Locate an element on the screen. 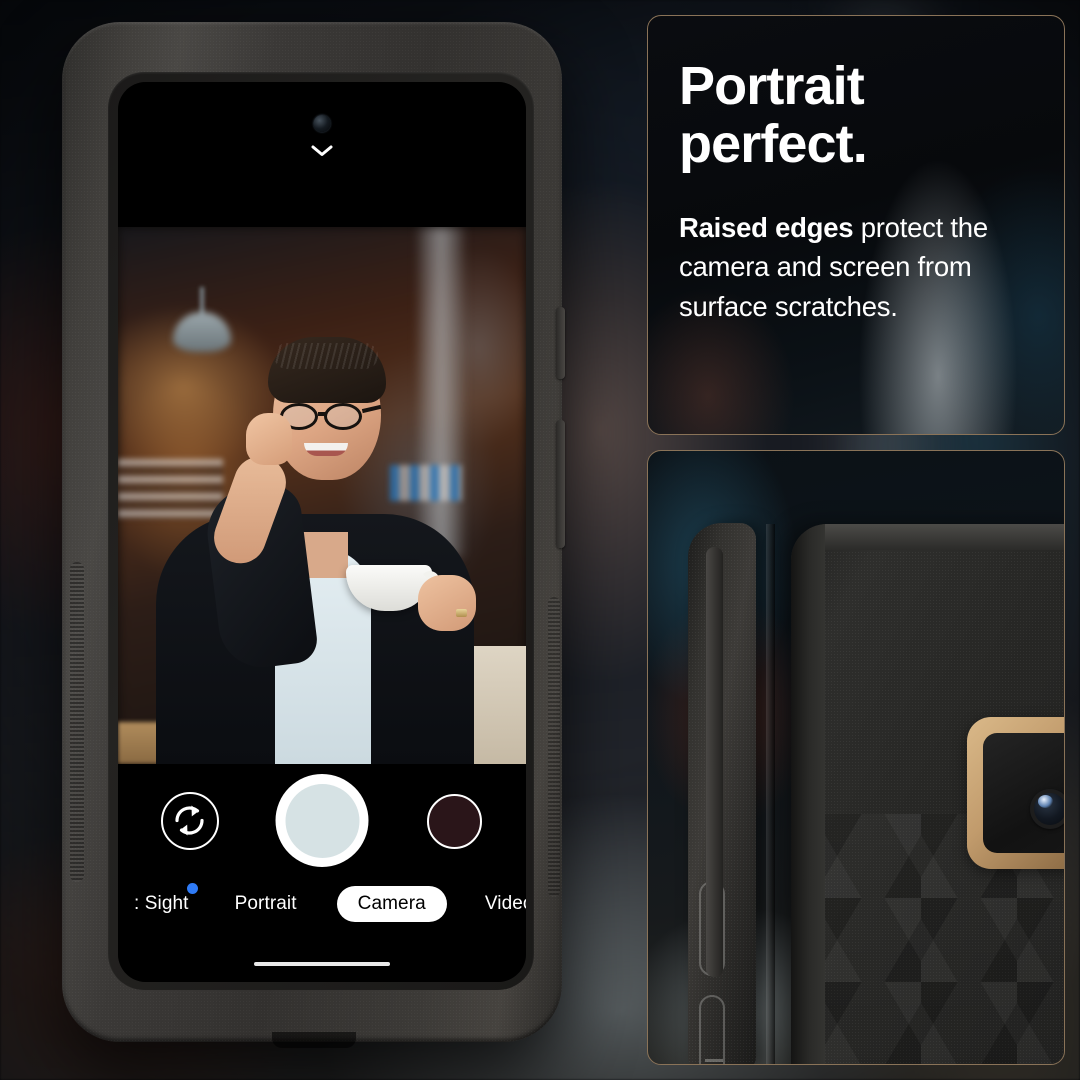 This screenshot has height=1080, width=1080. case-grip-texture-right is located at coordinates (554, 747).